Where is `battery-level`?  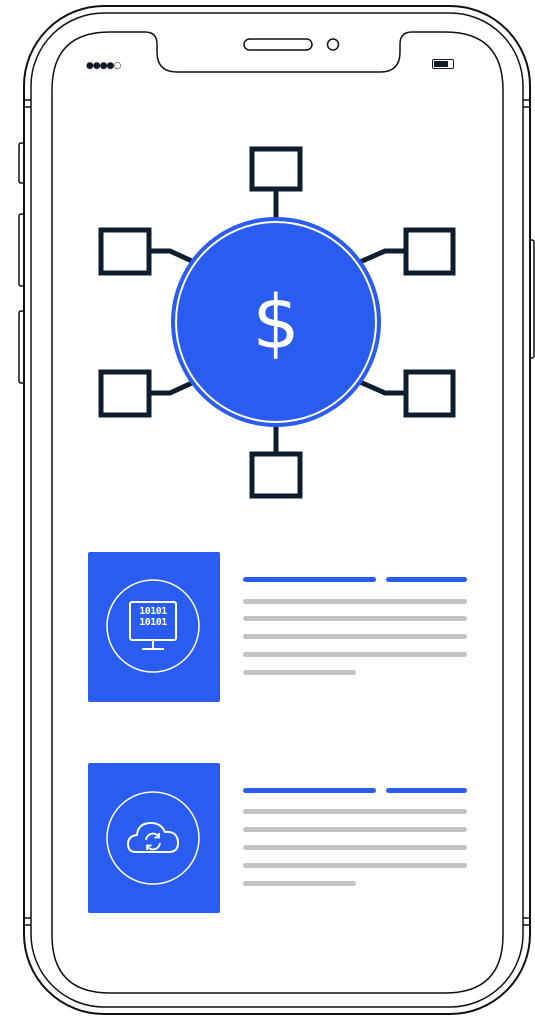 battery-level is located at coordinates (441, 64).